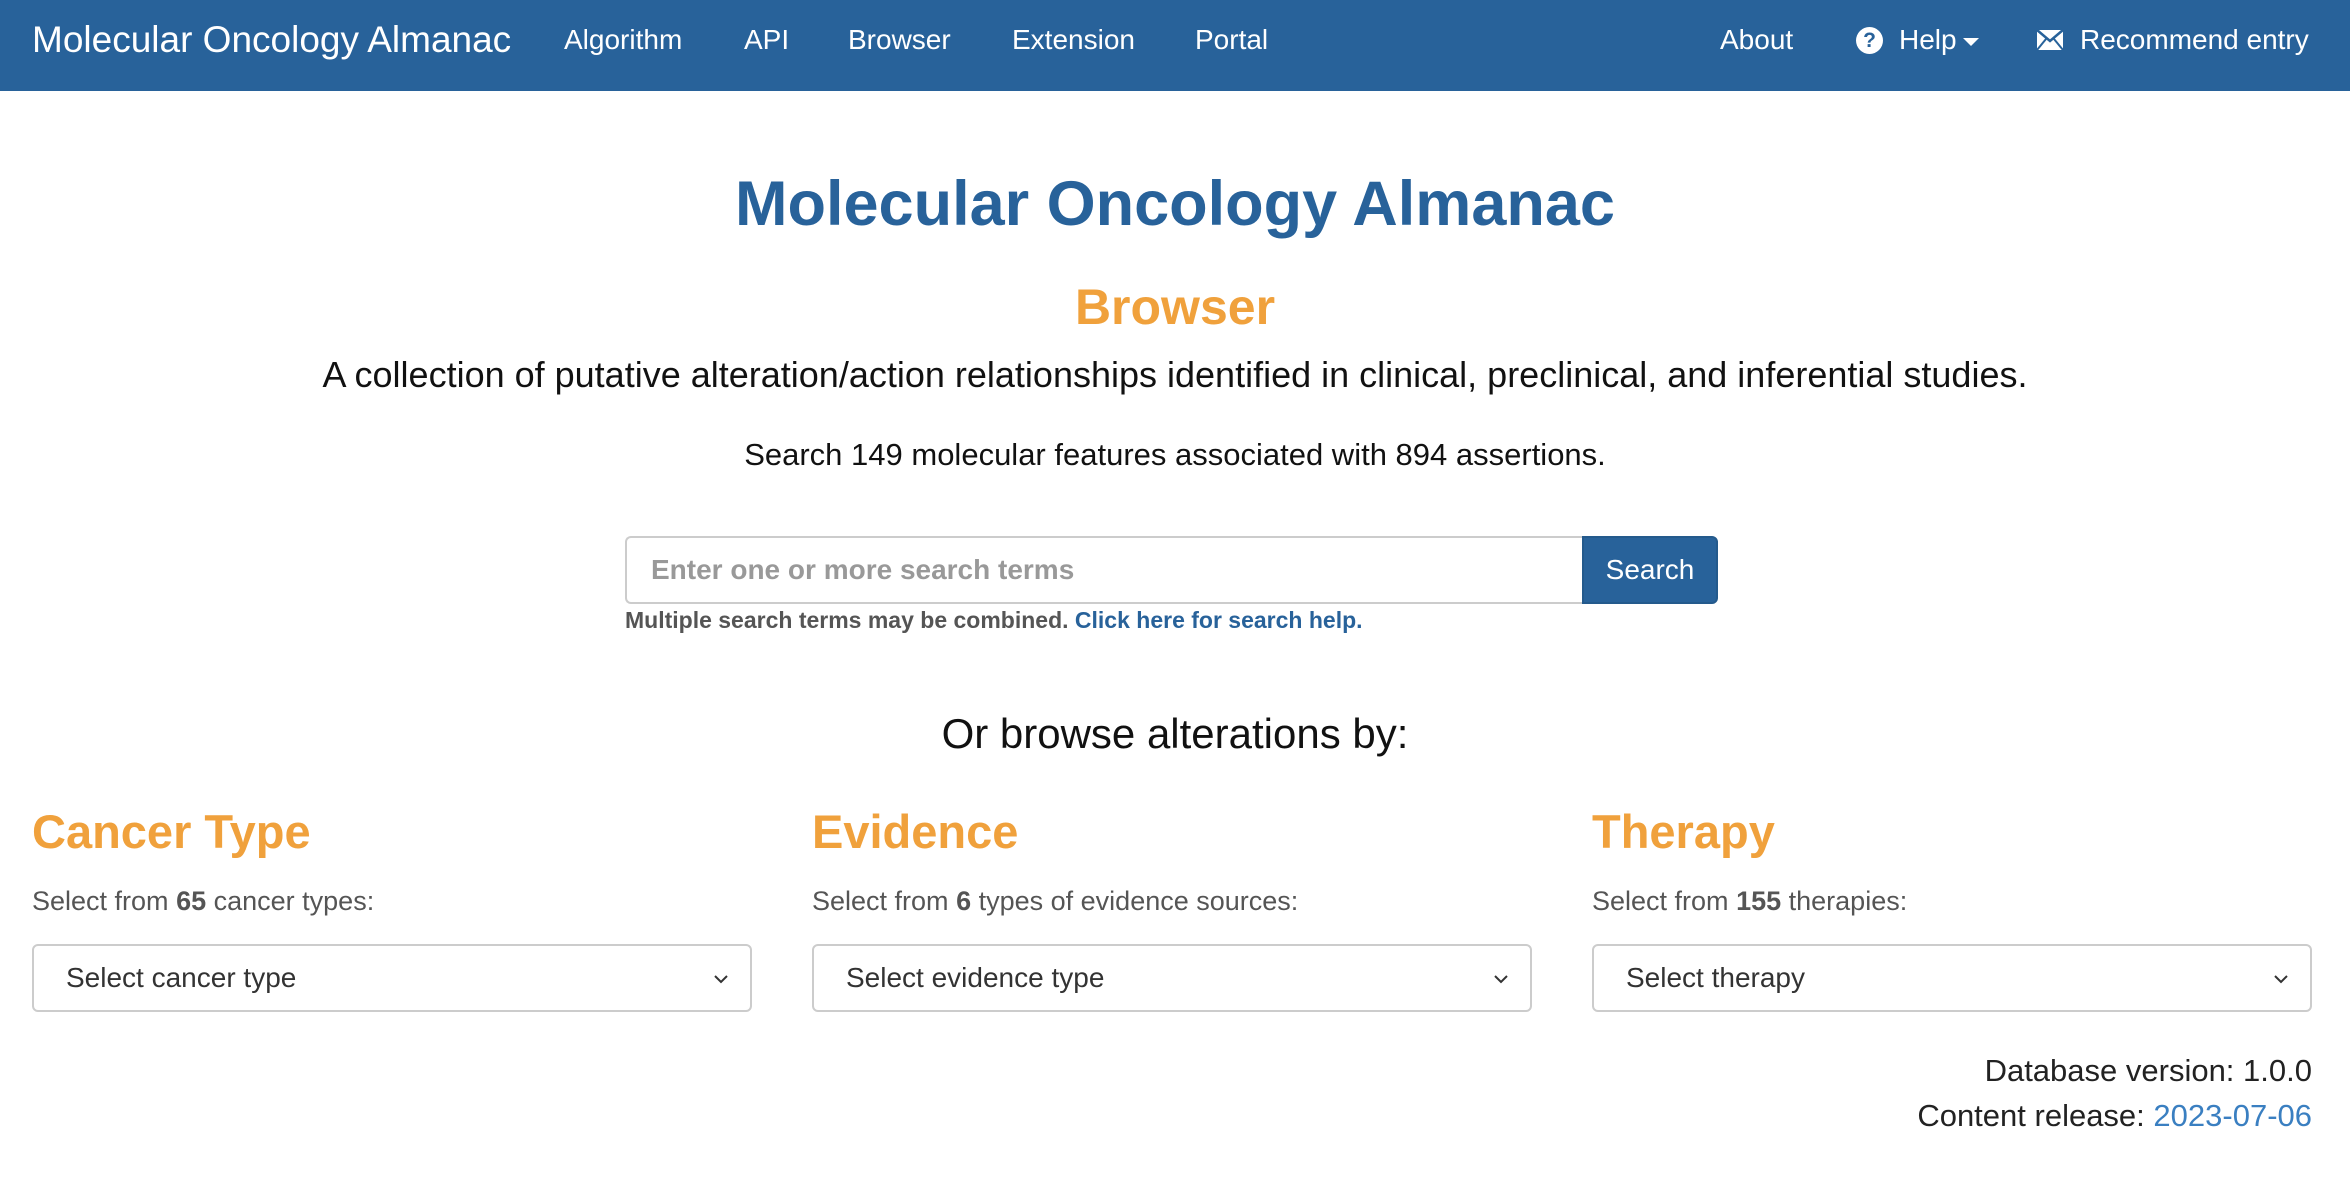  Describe the element at coordinates (1175, 204) in the screenshot. I see `page-title: Molecular Oncology Almanac` at that location.